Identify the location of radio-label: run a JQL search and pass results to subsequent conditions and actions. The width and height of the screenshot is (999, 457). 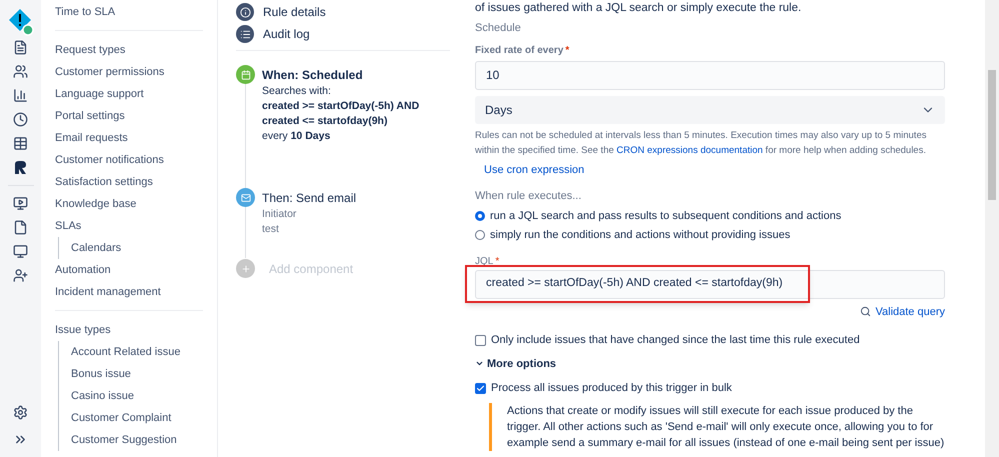
(666, 216).